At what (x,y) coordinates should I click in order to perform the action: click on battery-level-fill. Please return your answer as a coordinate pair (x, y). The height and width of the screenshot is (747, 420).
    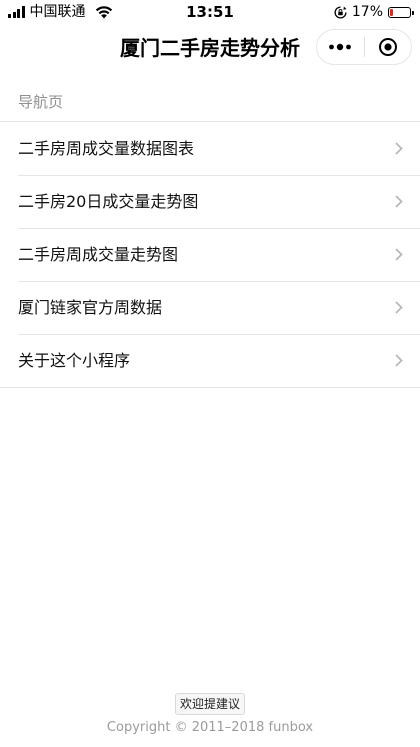
    Looking at the image, I should click on (391, 12).